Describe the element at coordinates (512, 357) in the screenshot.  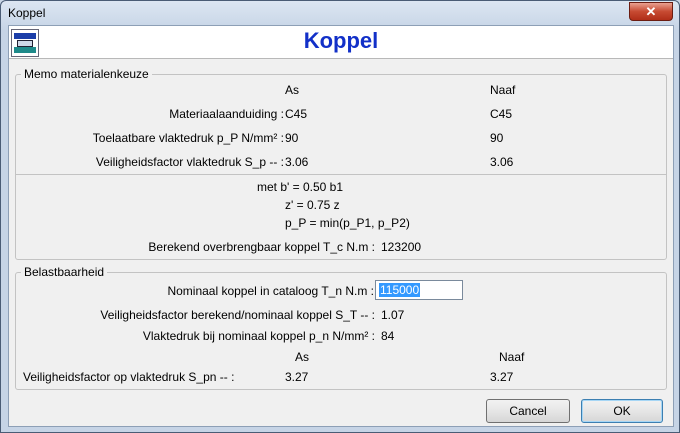
I see `belast-col-naaf: Naaf` at that location.